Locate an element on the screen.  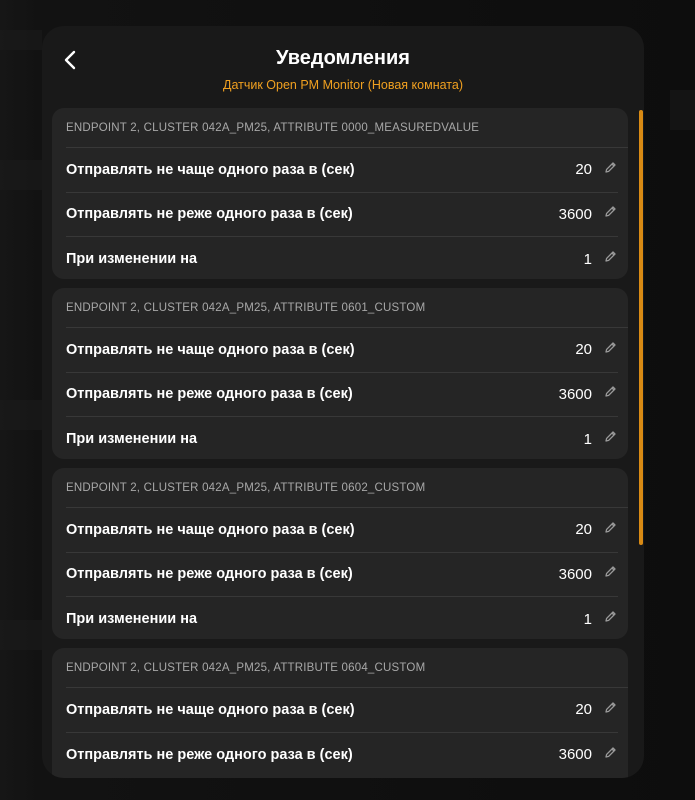
device-subtitle: Датчик Open PM Monitor (Новая комната) is located at coordinates (342, 85).